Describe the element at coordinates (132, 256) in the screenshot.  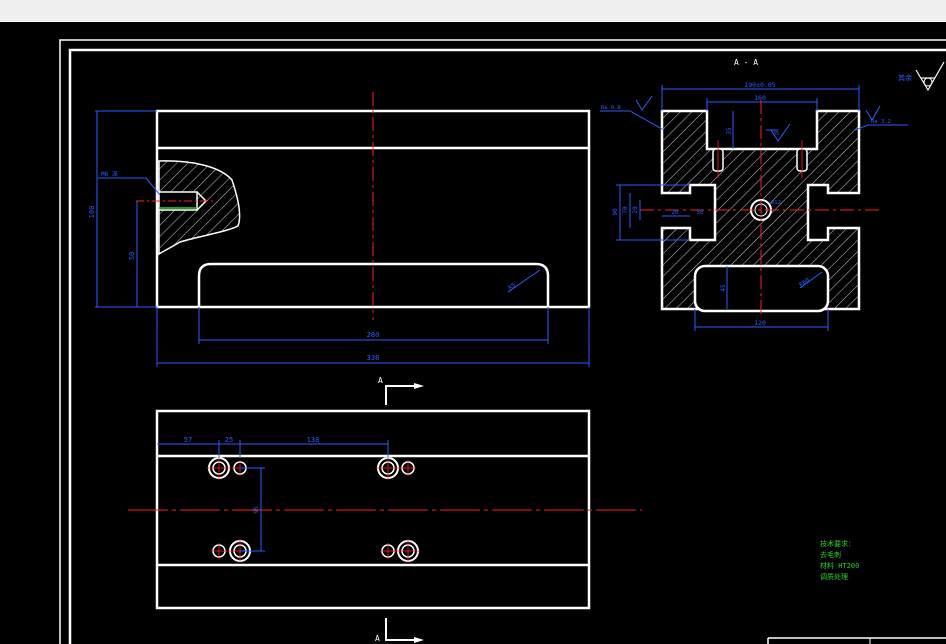
I see `front-dim-50: 50` at that location.